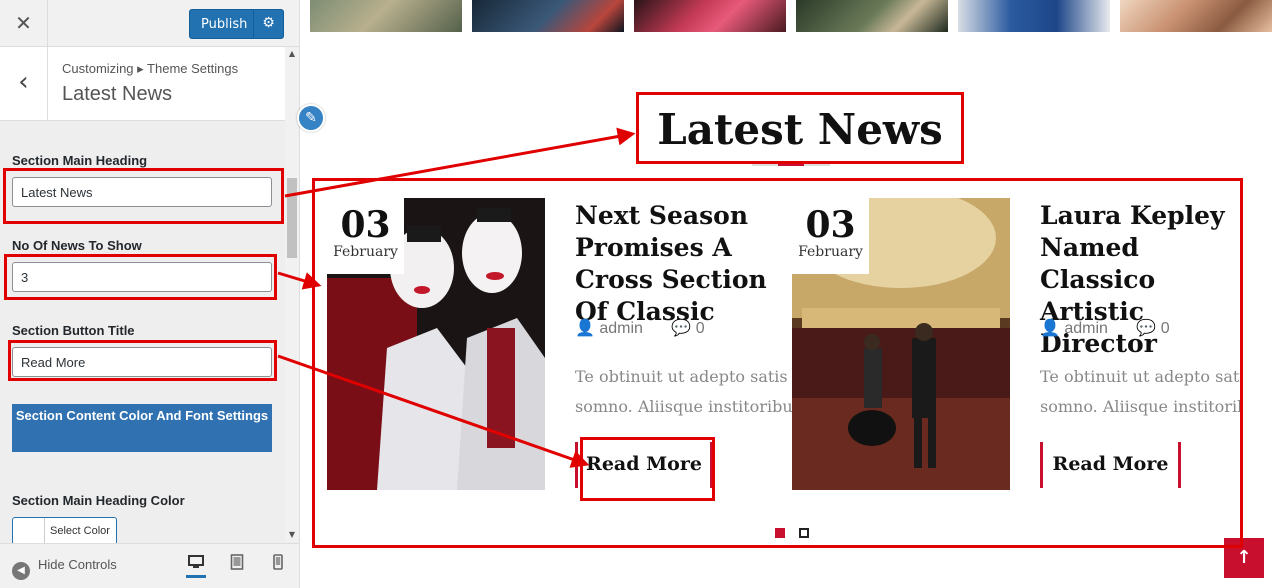 This screenshot has height=588, width=1282. Describe the element at coordinates (80, 531) in the screenshot. I see `select-color-label: Select Color` at that location.